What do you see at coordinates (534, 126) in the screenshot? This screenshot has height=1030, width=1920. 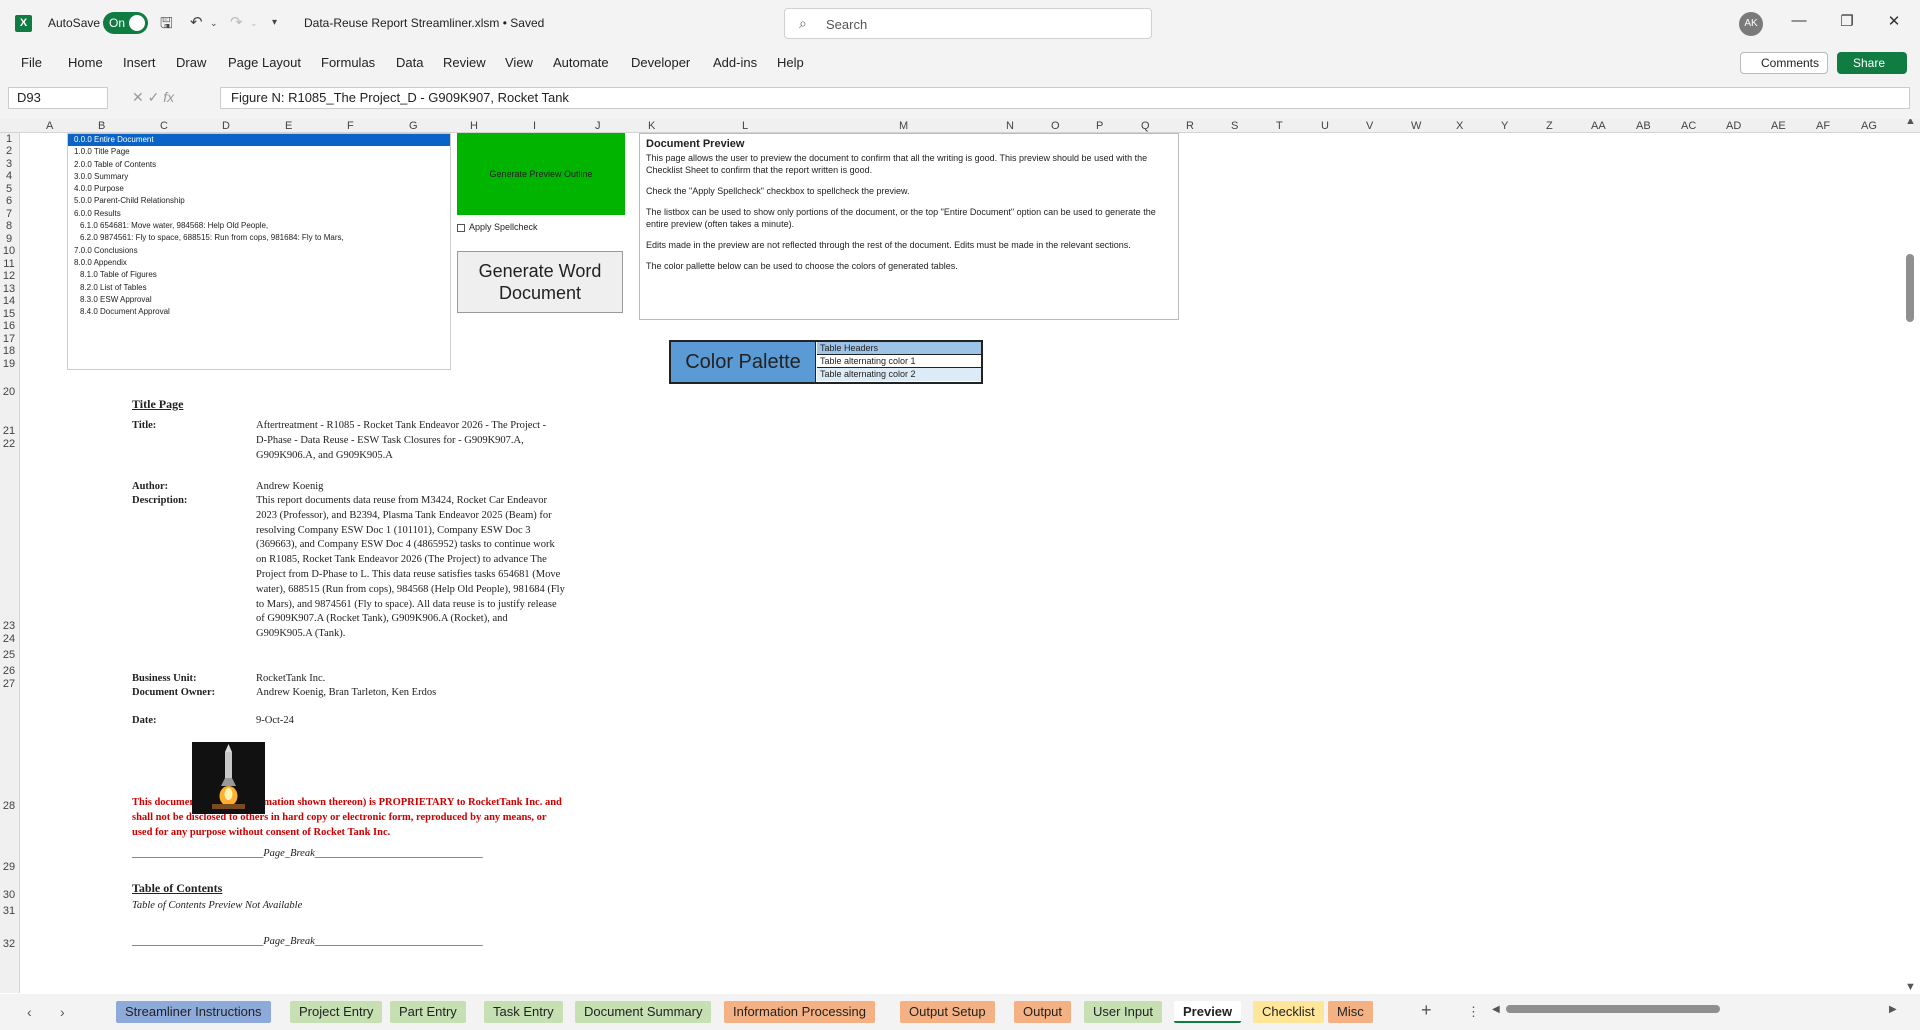 I see `column-header: I` at bounding box center [534, 126].